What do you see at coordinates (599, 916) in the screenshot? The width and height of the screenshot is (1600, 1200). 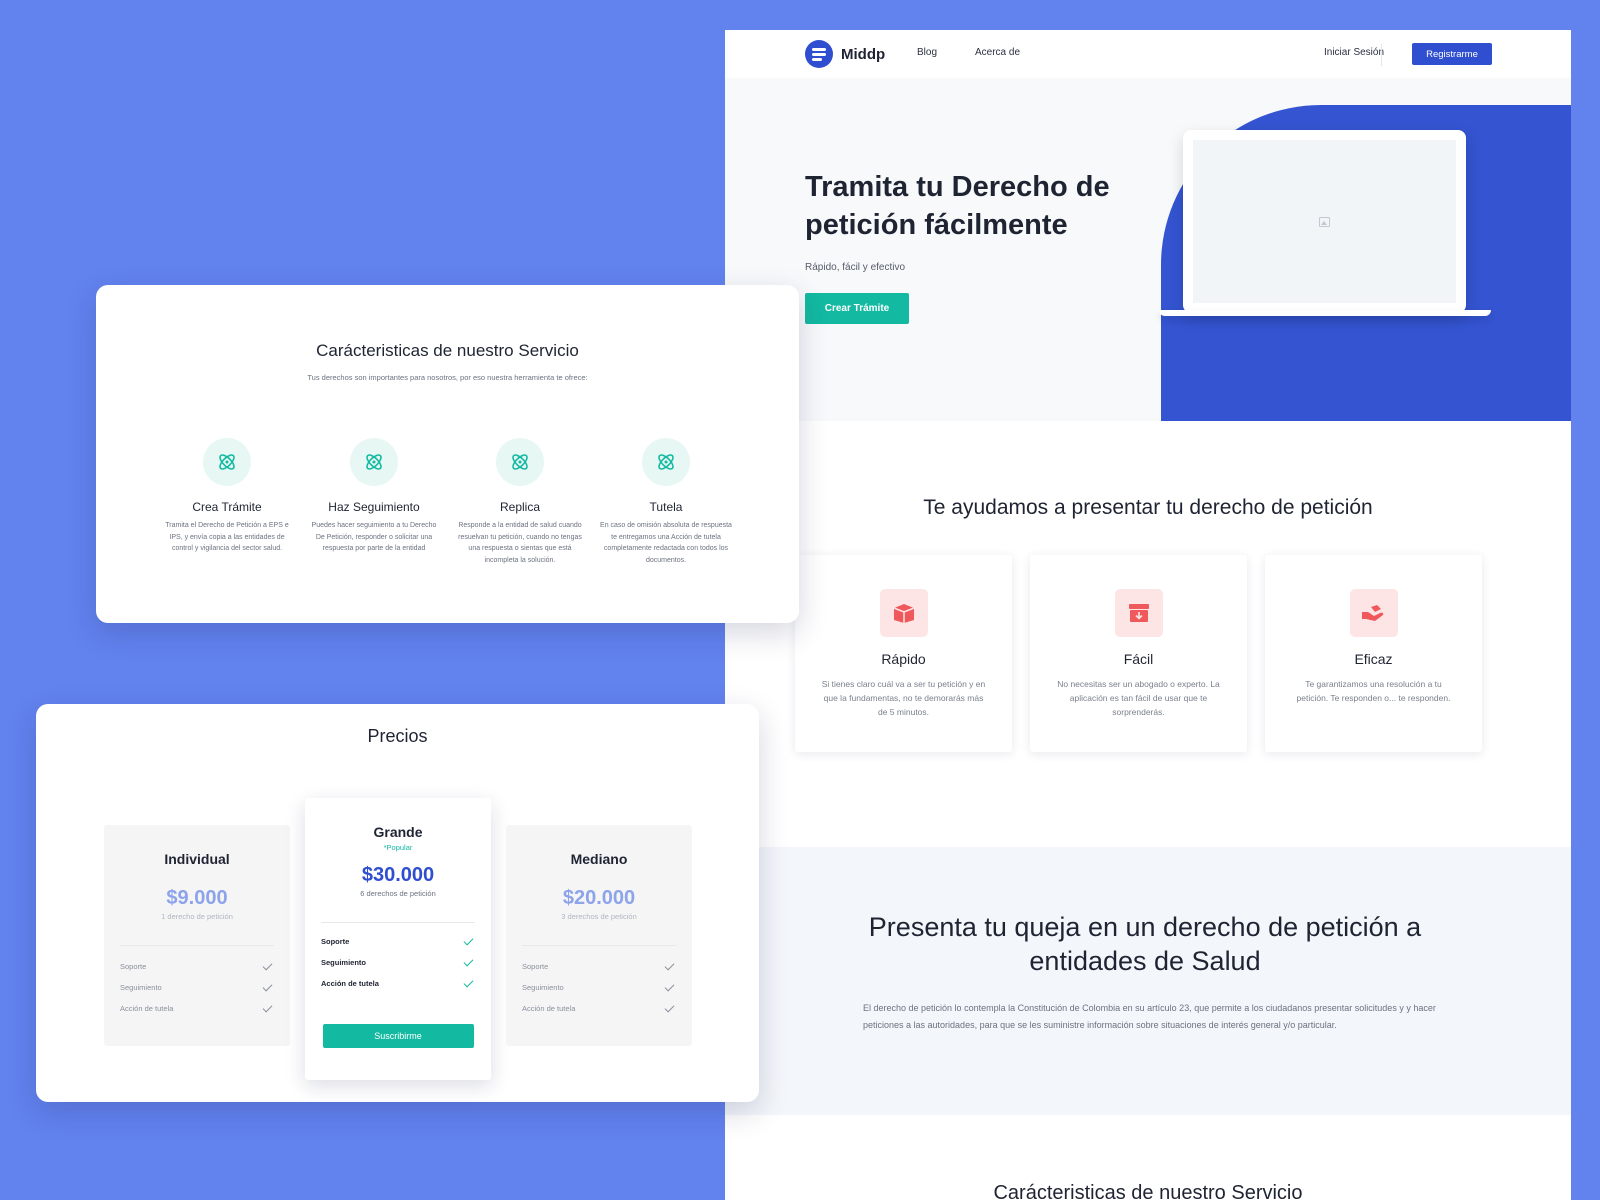 I see `plan-count: 3 derechos de petición` at bounding box center [599, 916].